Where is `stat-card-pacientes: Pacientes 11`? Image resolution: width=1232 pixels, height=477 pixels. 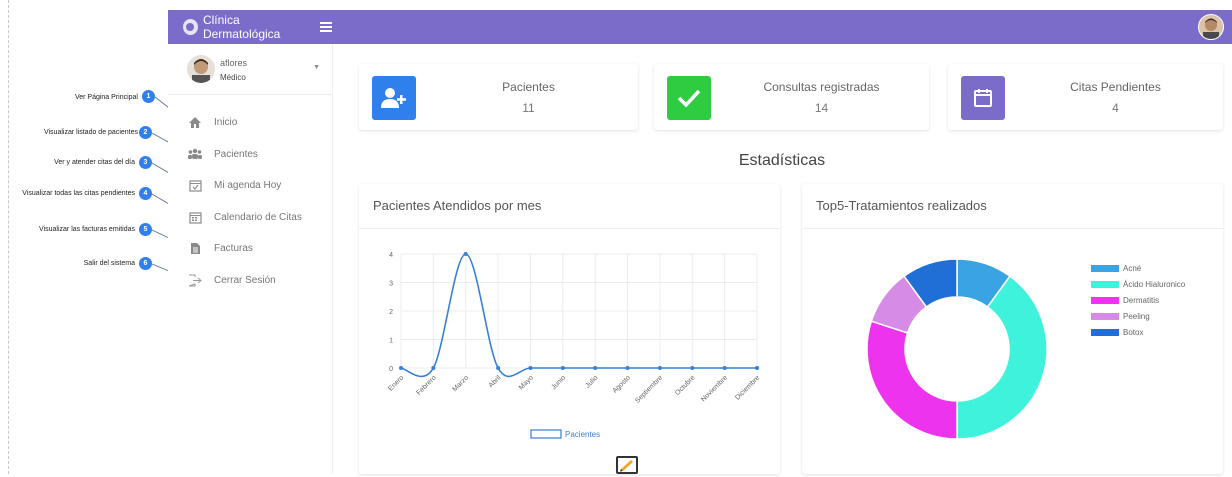
stat-card-pacientes: Pacientes 11 is located at coordinates (498, 97).